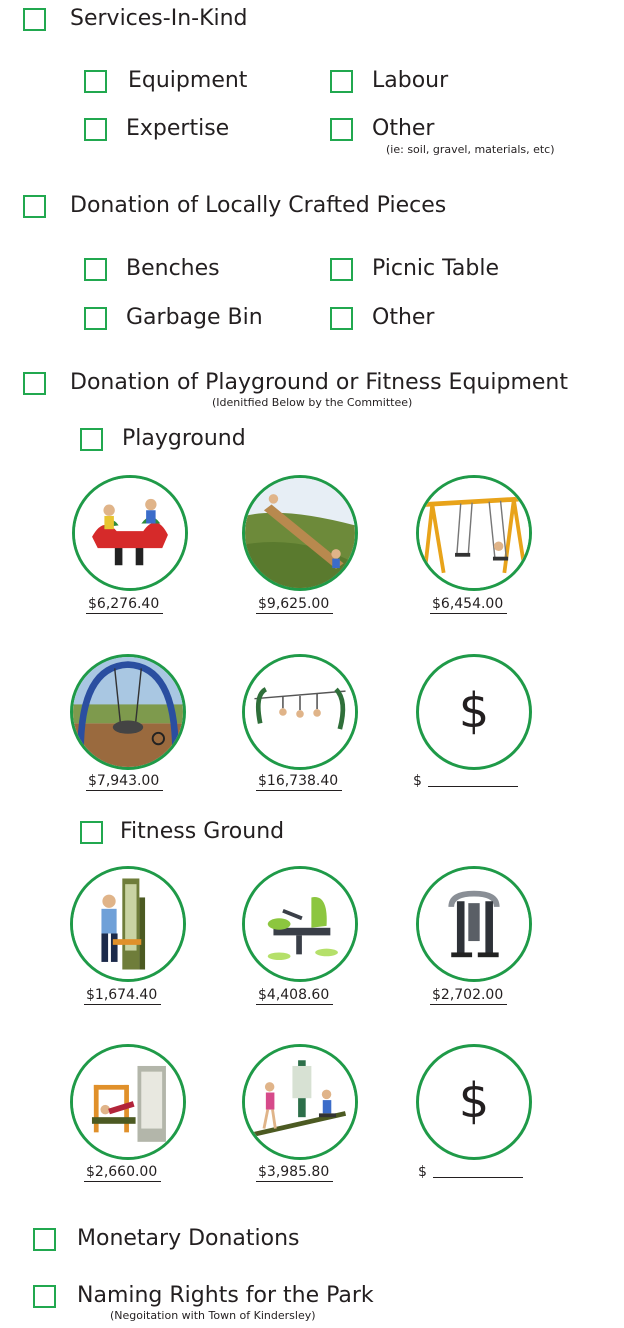  Describe the element at coordinates (95, 318) in the screenshot. I see `garbage-bin-checkbox` at that location.